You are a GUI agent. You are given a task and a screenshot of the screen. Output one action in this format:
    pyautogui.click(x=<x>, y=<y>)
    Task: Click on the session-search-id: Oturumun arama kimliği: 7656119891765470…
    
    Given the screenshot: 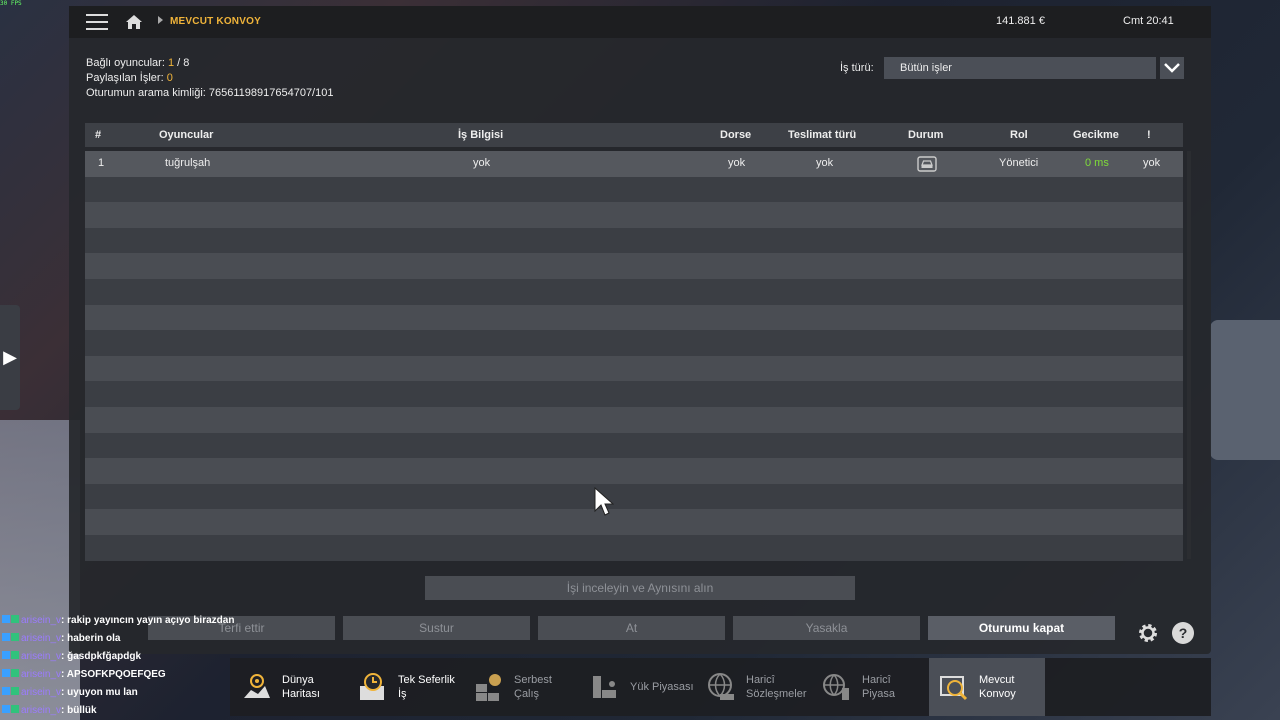 What is the action you would take?
    pyautogui.click(x=210, y=93)
    